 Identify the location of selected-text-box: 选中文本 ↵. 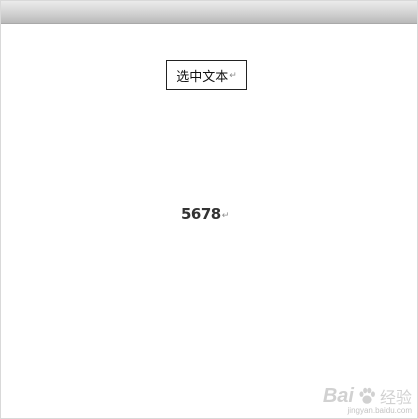
(206, 75).